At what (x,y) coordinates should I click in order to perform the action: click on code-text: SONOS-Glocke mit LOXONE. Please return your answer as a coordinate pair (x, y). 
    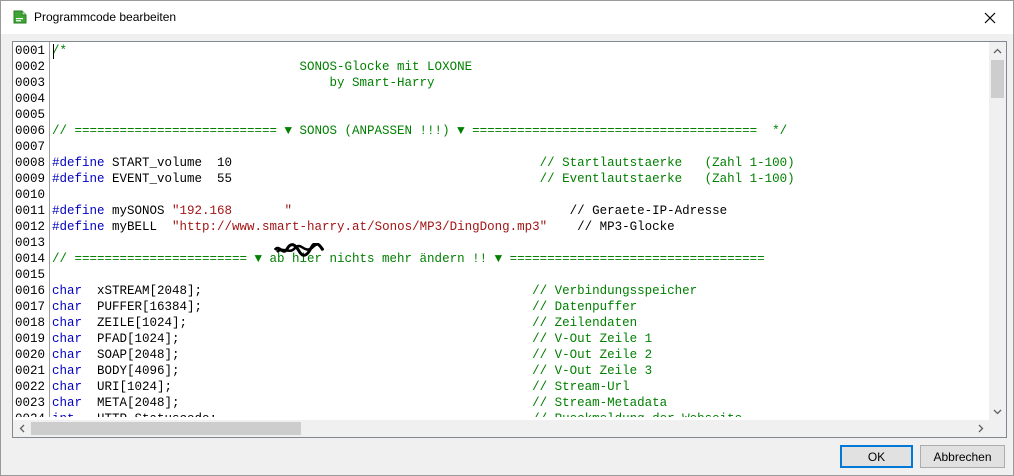
    Looking at the image, I should click on (260, 67).